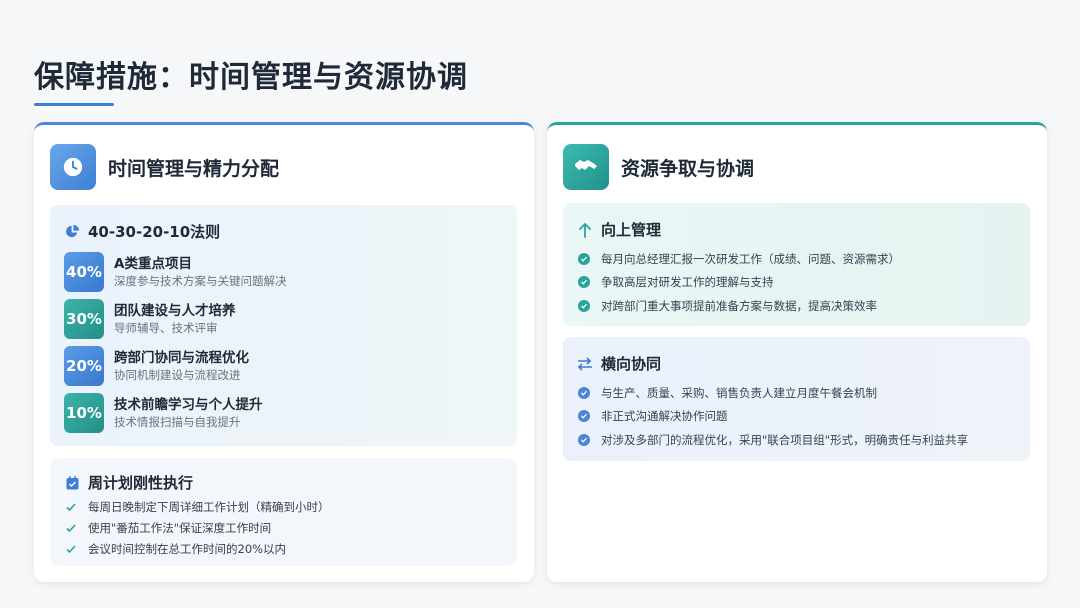 The width and height of the screenshot is (1080, 608). Describe the element at coordinates (166, 328) in the screenshot. I see `rule-desc: 导师辅导、技术评审` at that location.